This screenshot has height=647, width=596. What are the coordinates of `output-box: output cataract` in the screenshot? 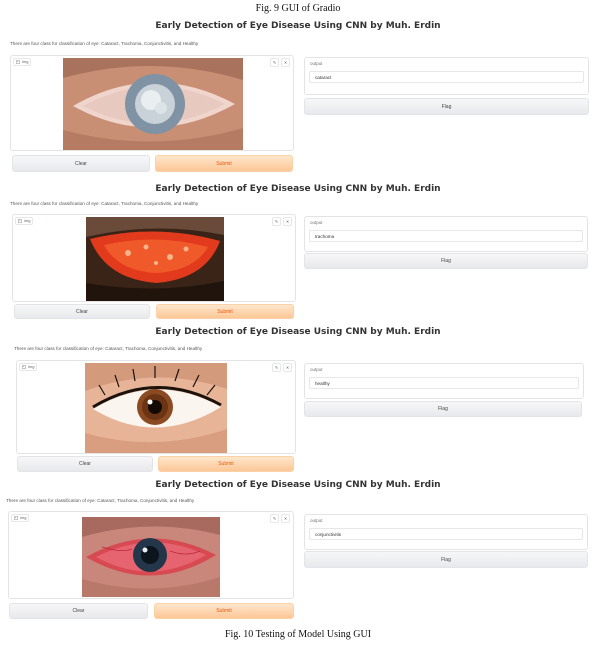 It's located at (446, 76).